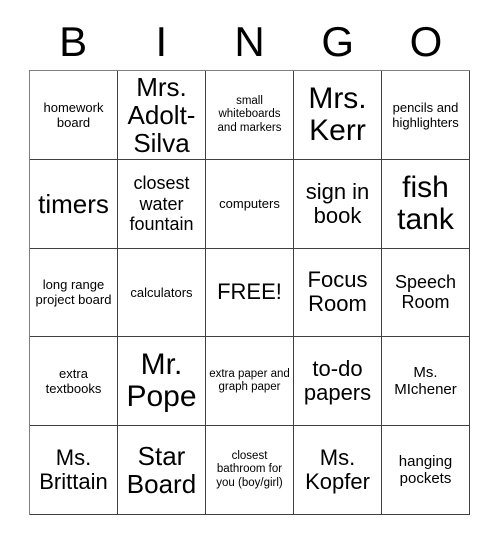  I want to click on bingo-cell-label: extra paper and graph paper, so click(249, 380).